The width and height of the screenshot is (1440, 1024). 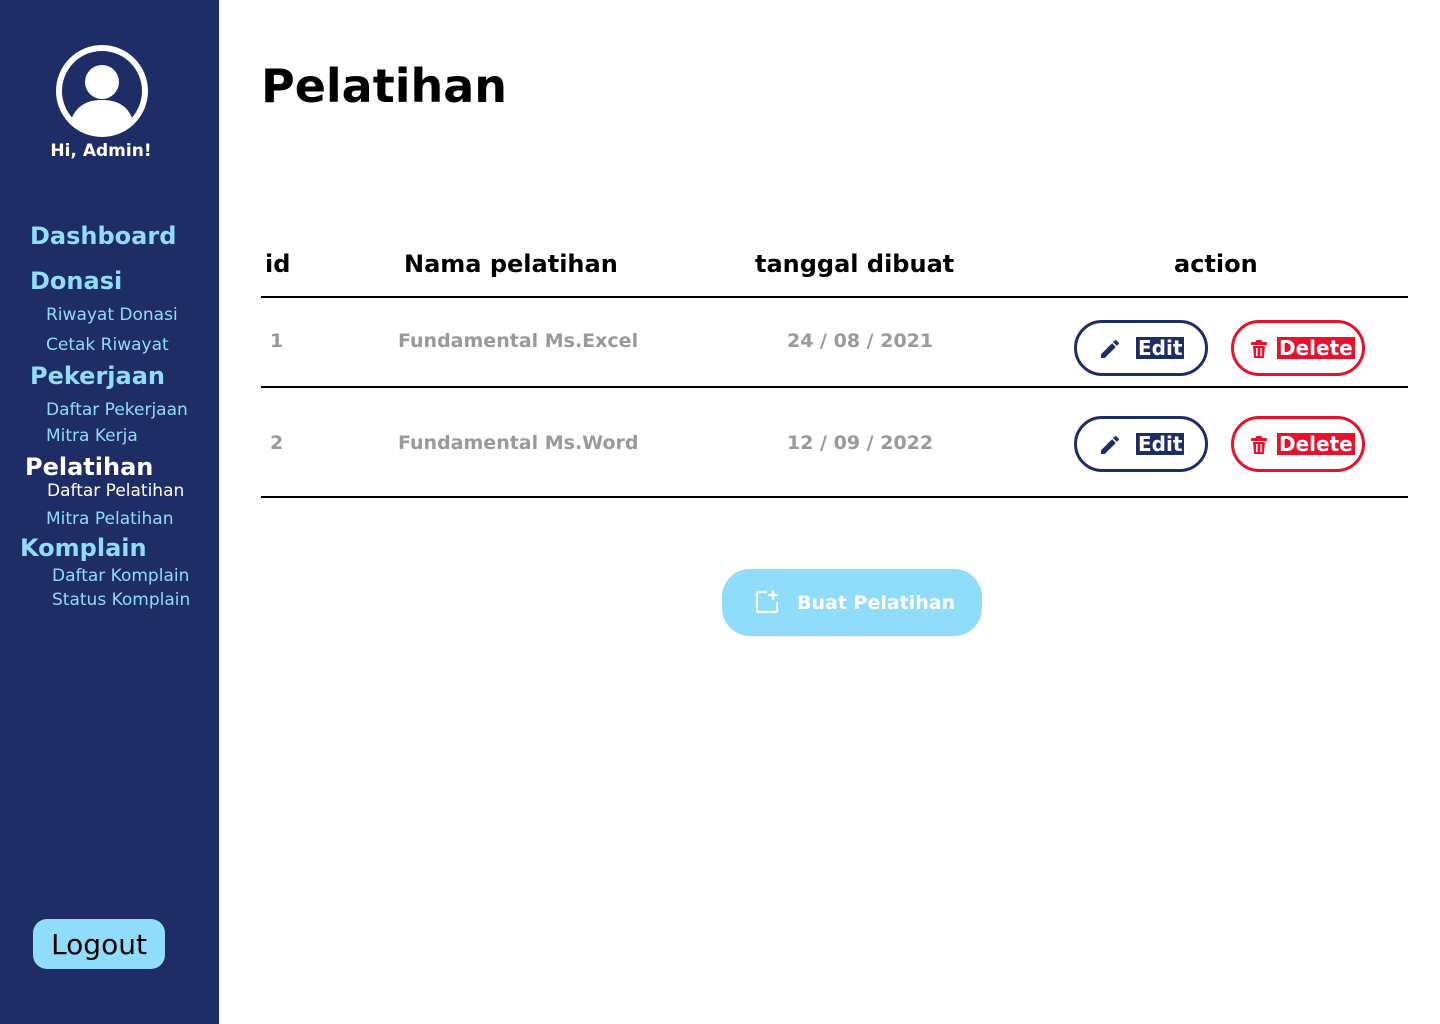 I want to click on nav-pelatihan: Pelatihan, so click(x=89, y=467).